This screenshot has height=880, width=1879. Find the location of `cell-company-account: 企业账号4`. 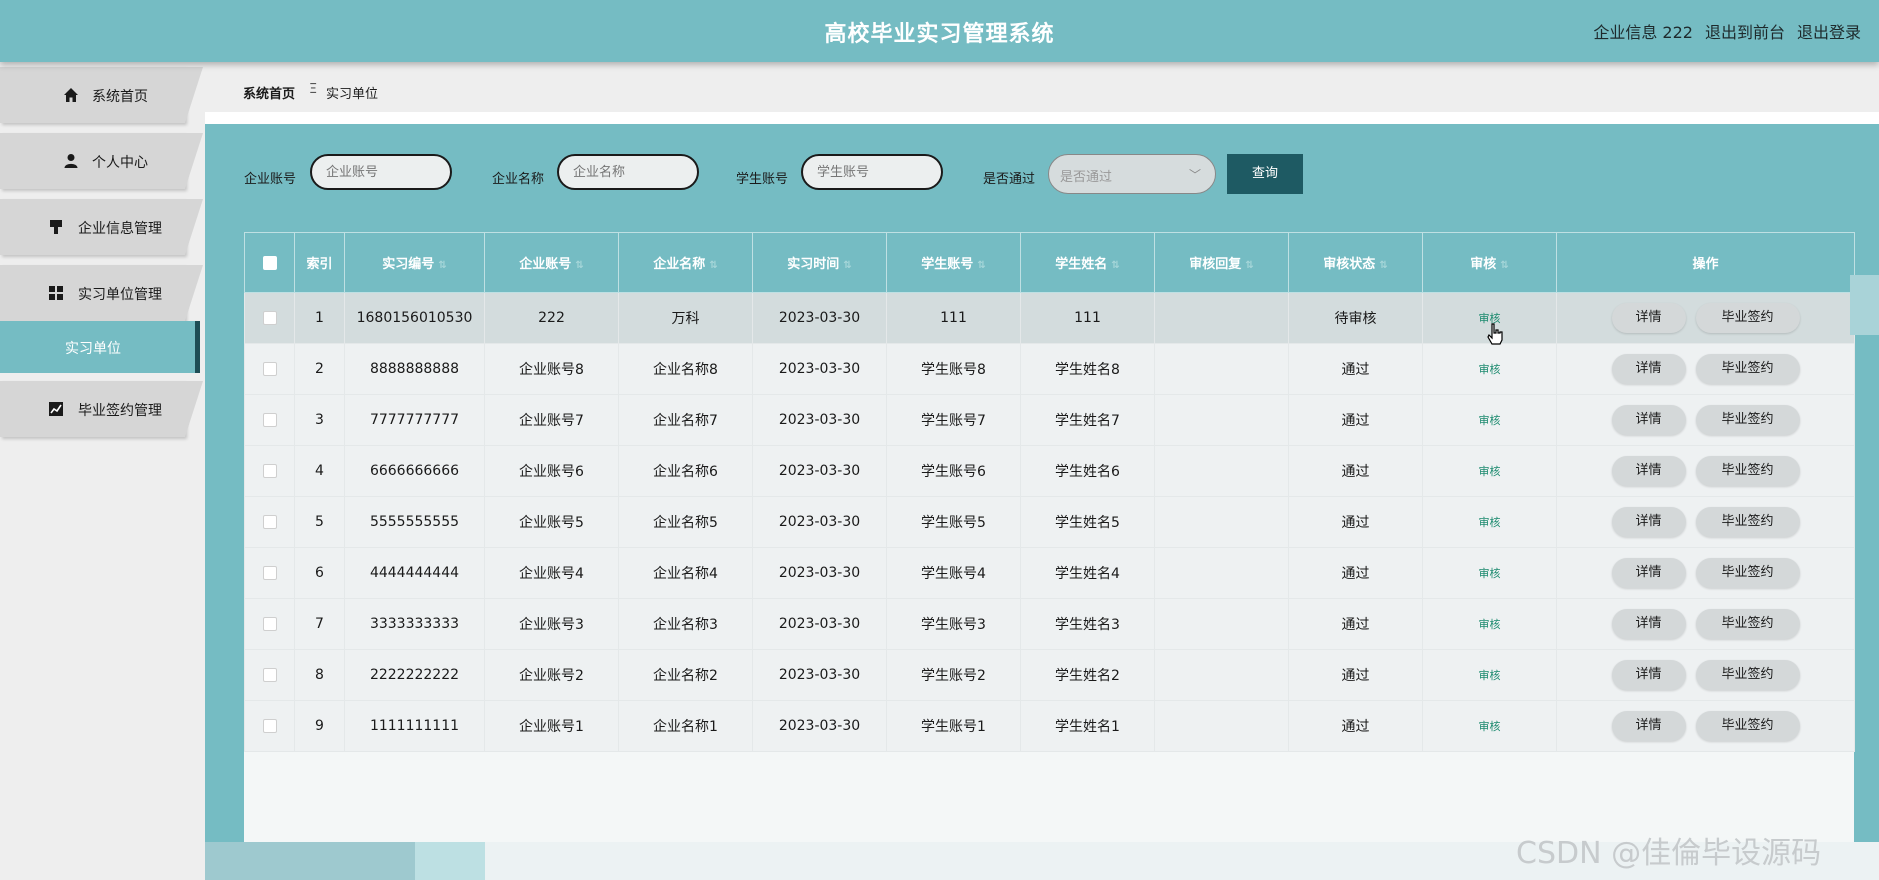

cell-company-account: 企业账号4 is located at coordinates (551, 573).